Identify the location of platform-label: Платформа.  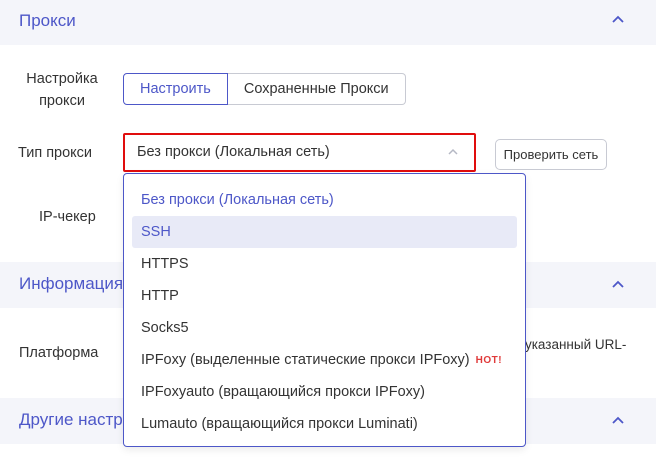
(59, 353).